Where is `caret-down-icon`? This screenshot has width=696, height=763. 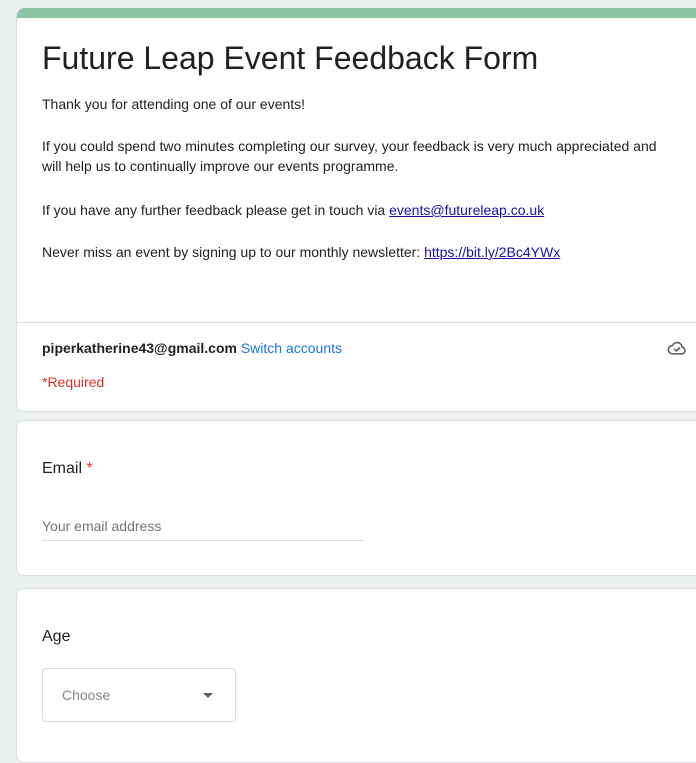
caret-down-icon is located at coordinates (208, 695).